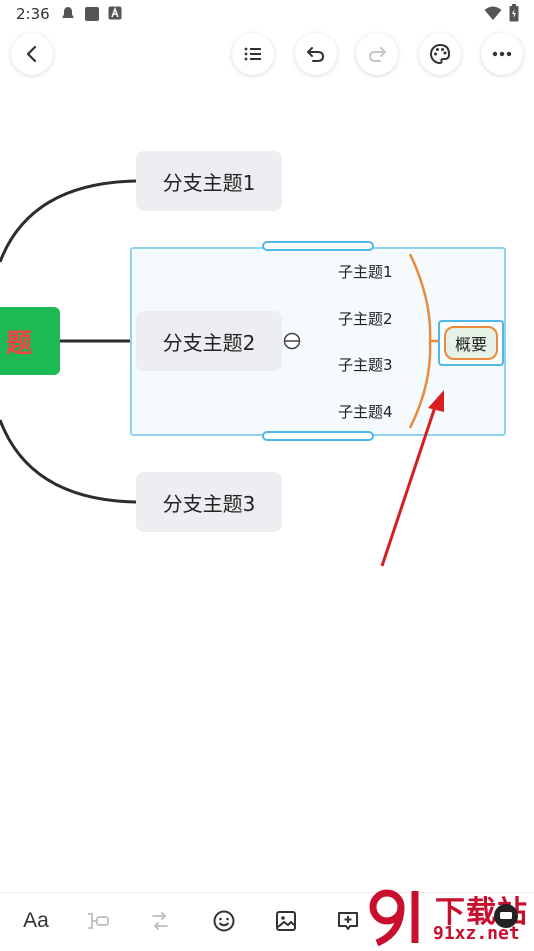  I want to click on image-button, so click(286, 921).